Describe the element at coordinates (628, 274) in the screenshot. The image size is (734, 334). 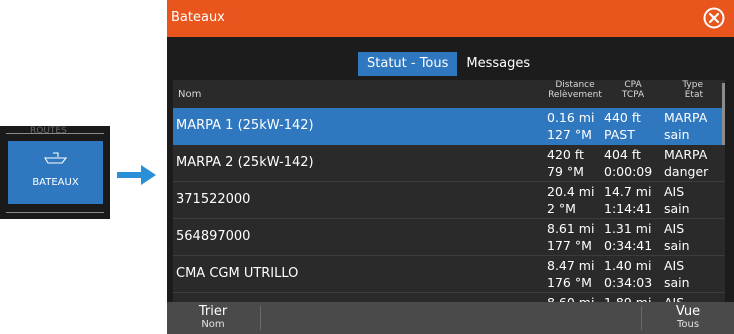
I see `vessel-cpa-tcpa: 1.40 mi 0:34:03` at that location.